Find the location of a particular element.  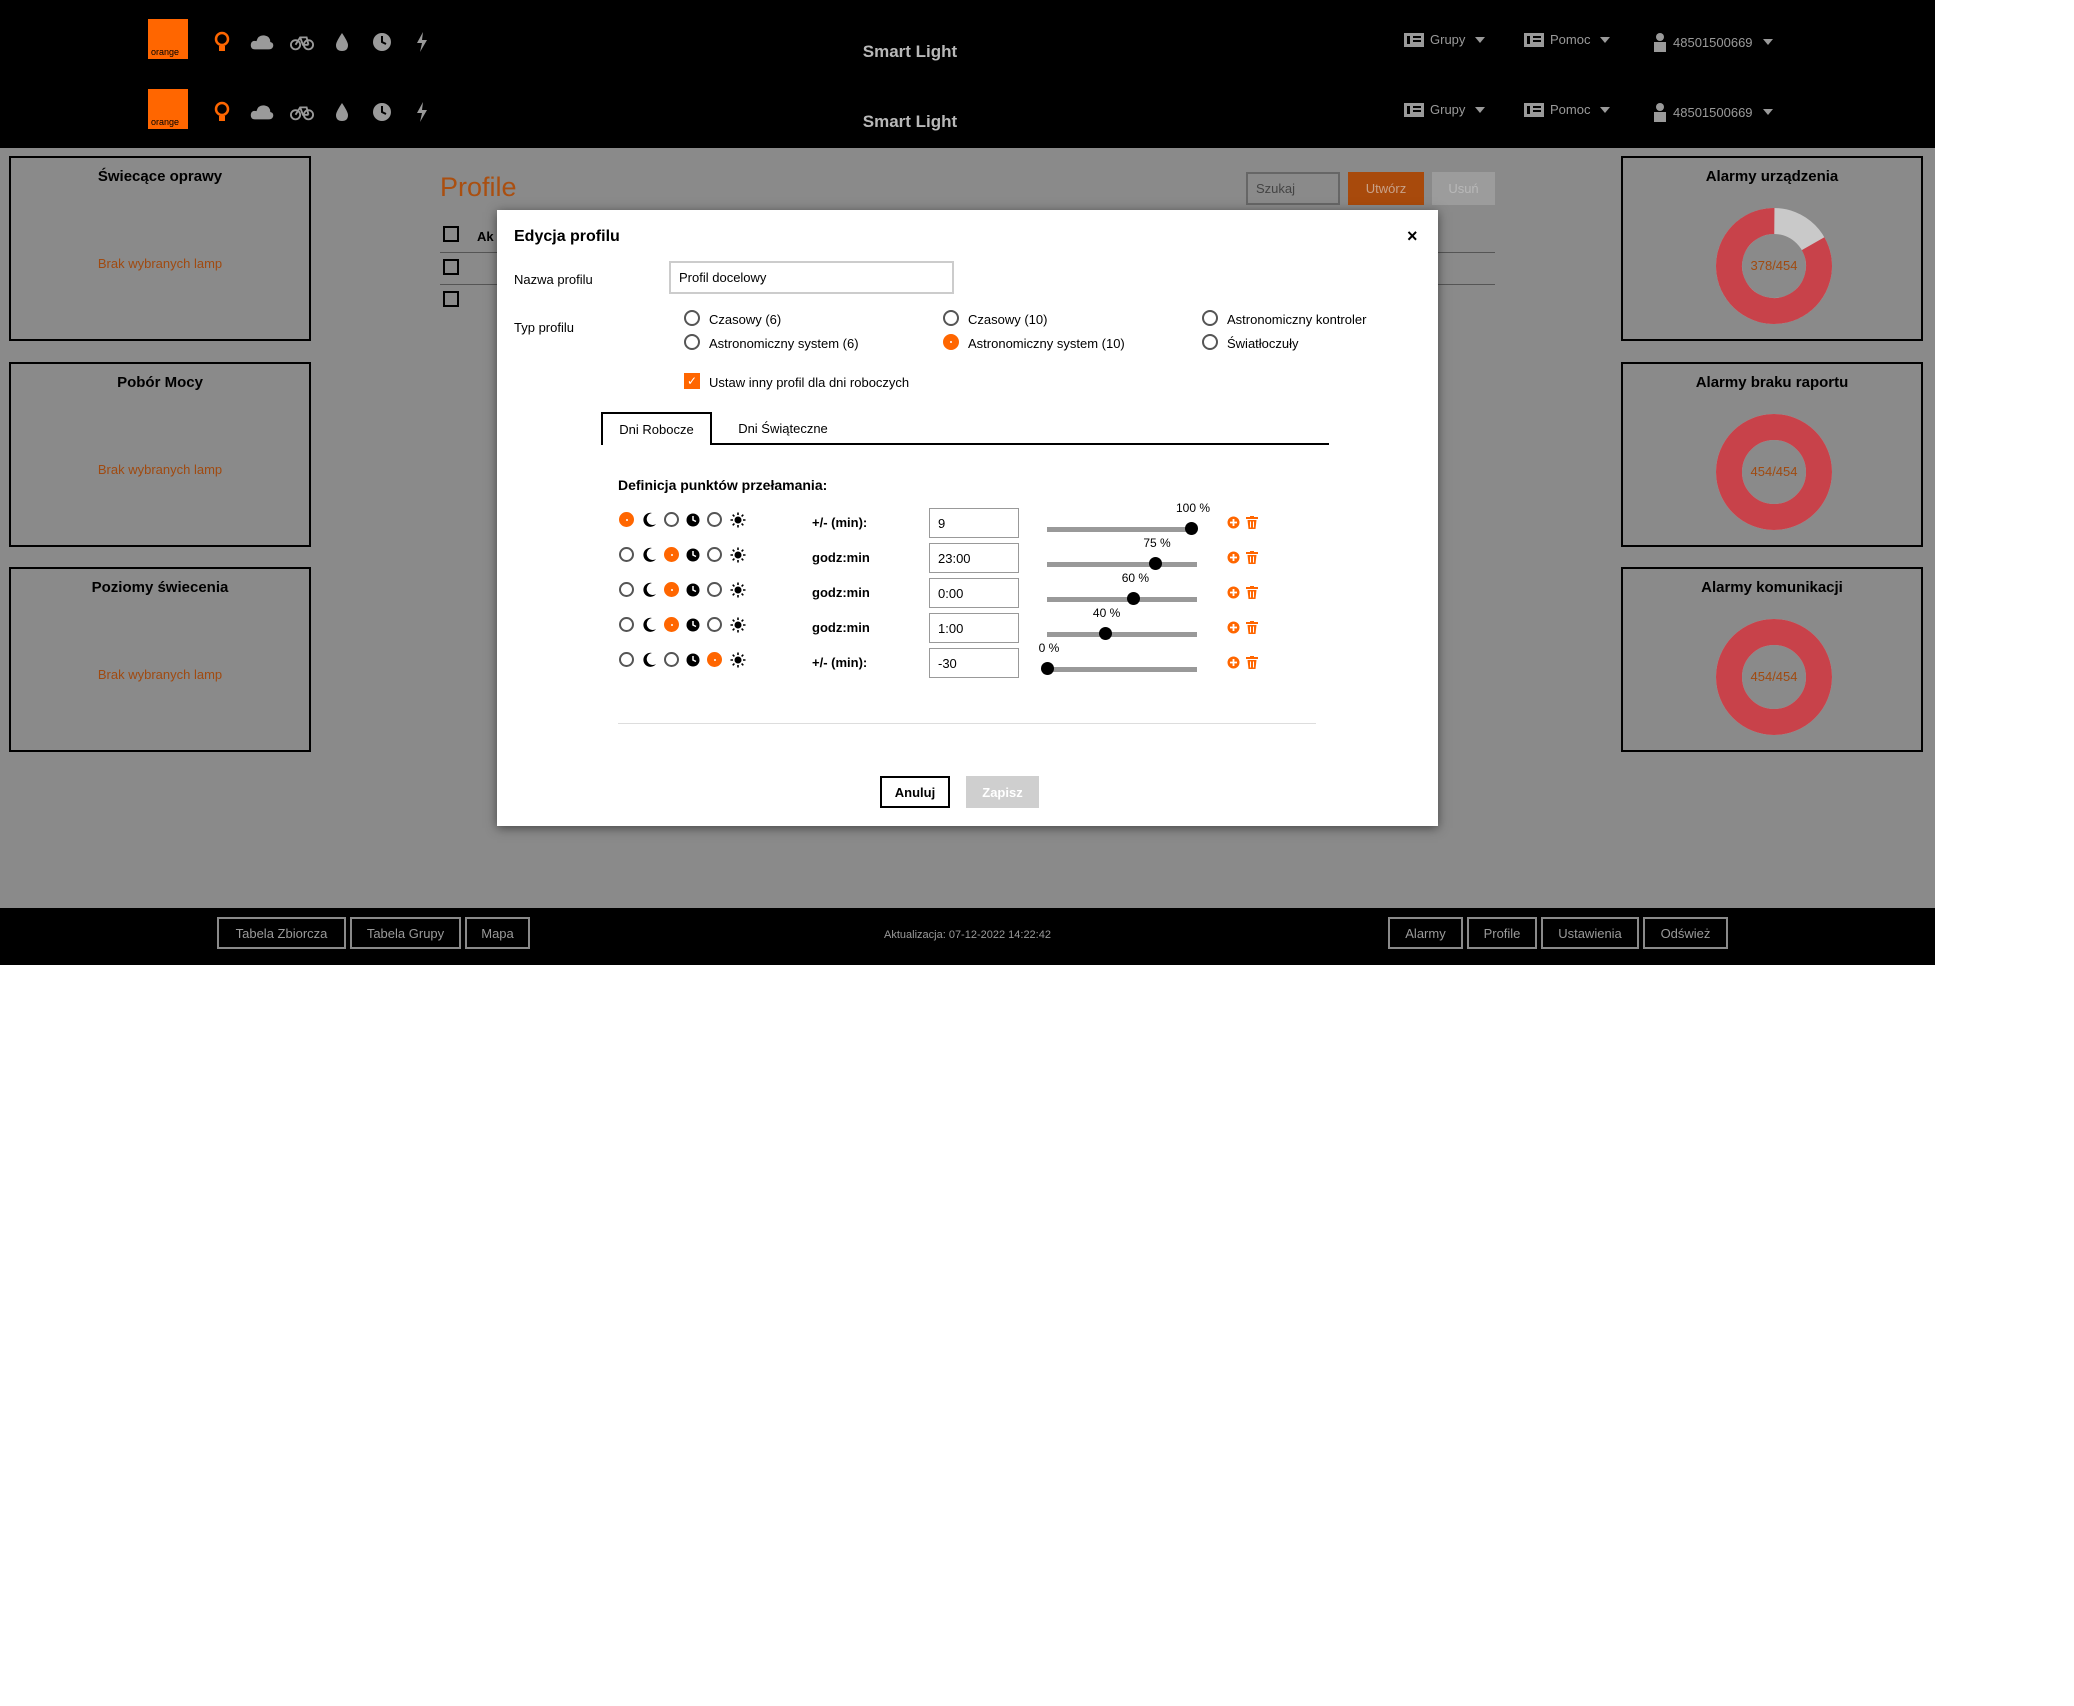

breakpoint-value-input: 0:00 is located at coordinates (974, 593).